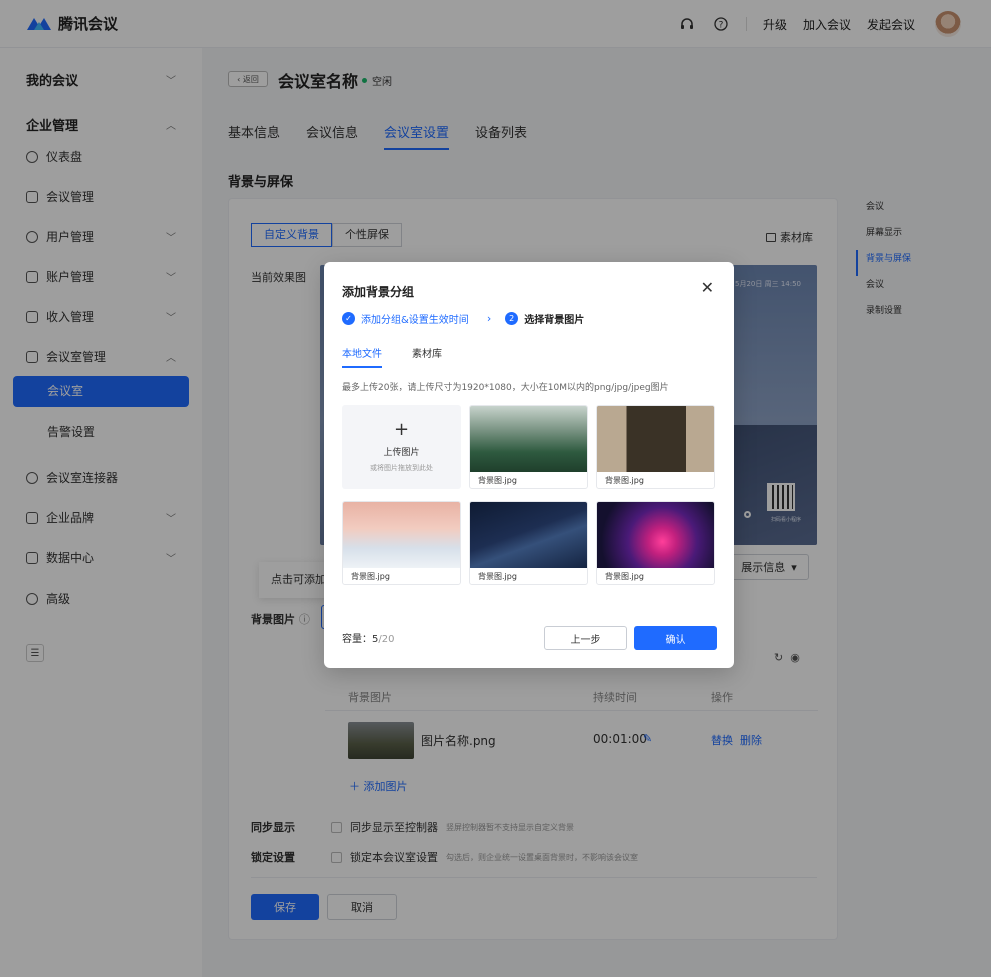 This screenshot has width=991, height=977. Describe the element at coordinates (415, 320) in the screenshot. I see `step-1-label: 添加分组&设置生效时间` at that location.